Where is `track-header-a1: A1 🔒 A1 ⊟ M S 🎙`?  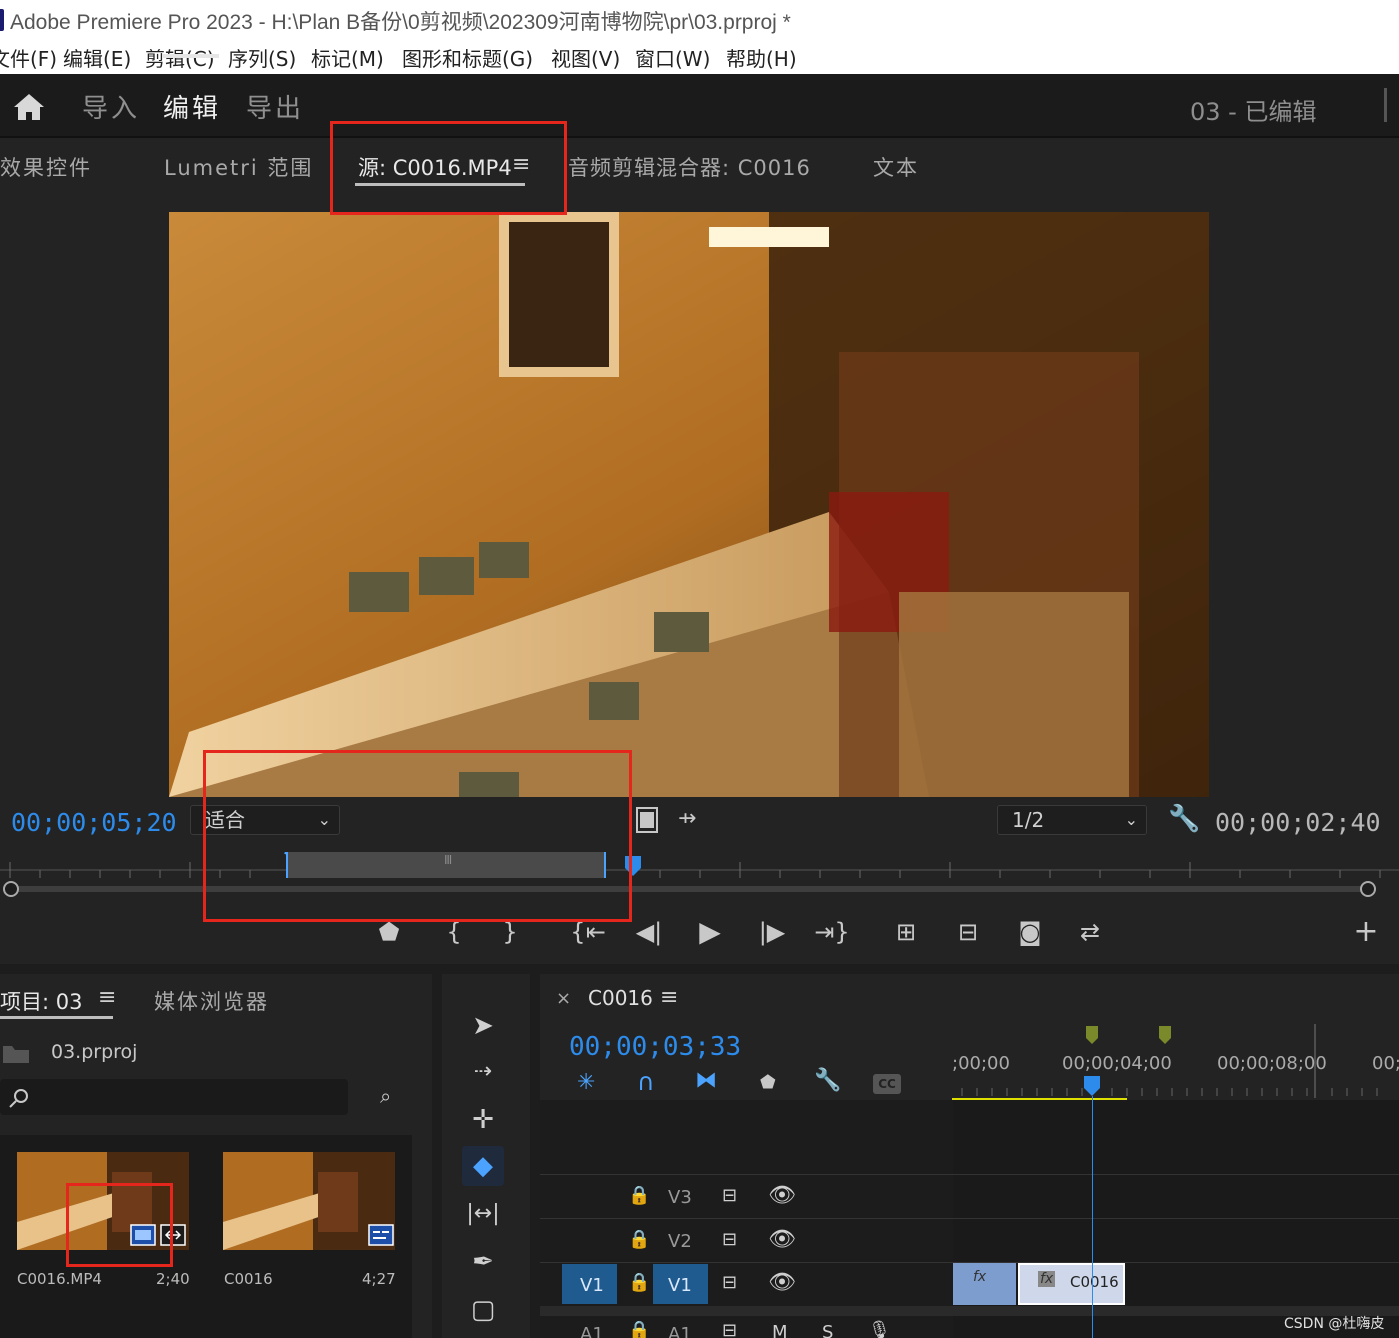
track-header-a1: A1 🔒 A1 ⊟ M S 🎙 is located at coordinates (746, 1328).